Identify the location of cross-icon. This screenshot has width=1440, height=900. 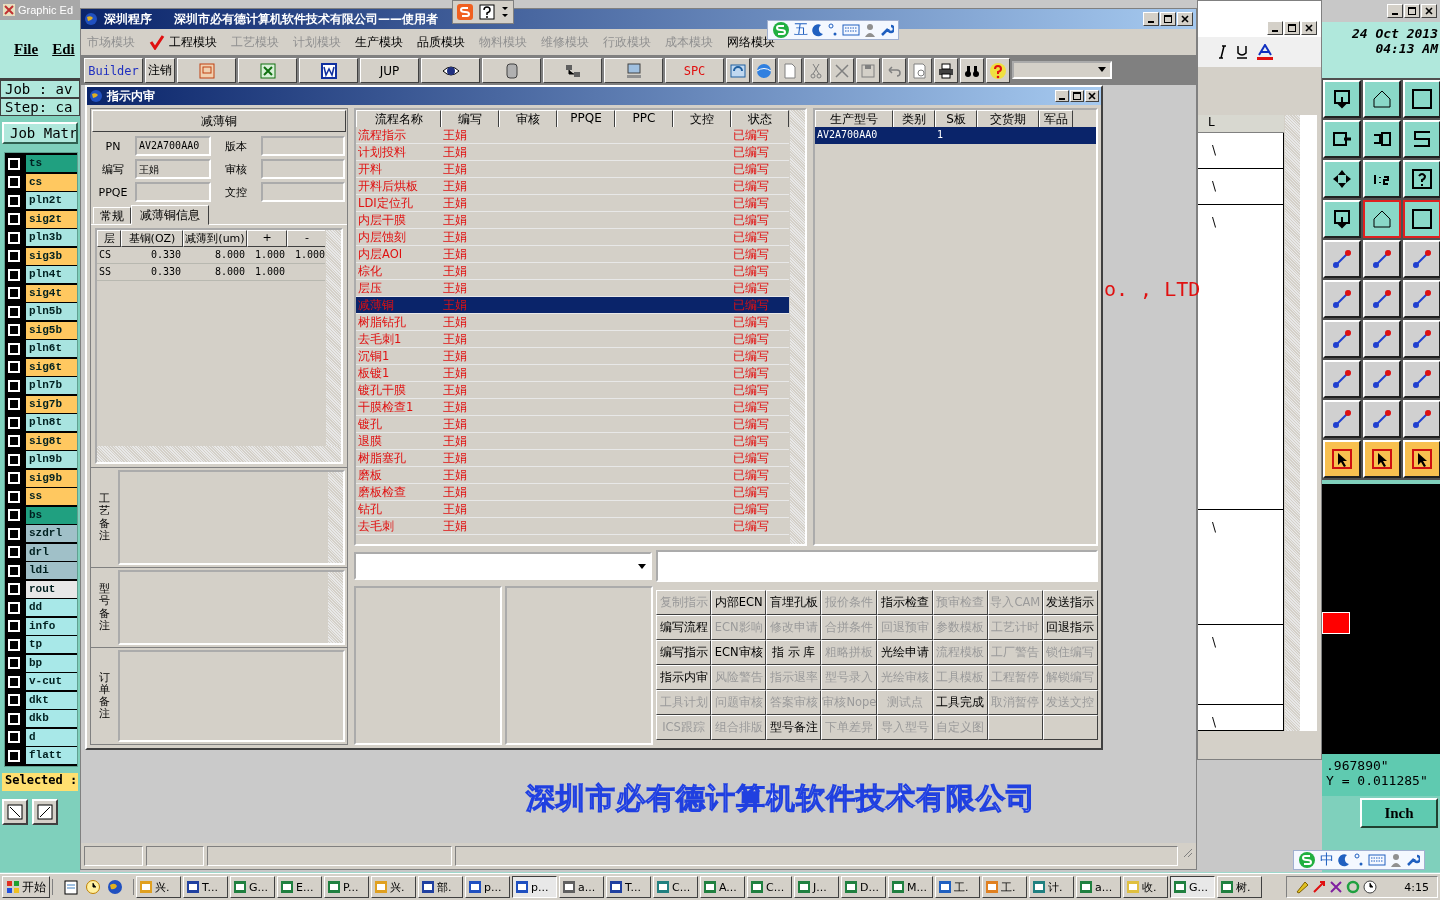
(1336, 887).